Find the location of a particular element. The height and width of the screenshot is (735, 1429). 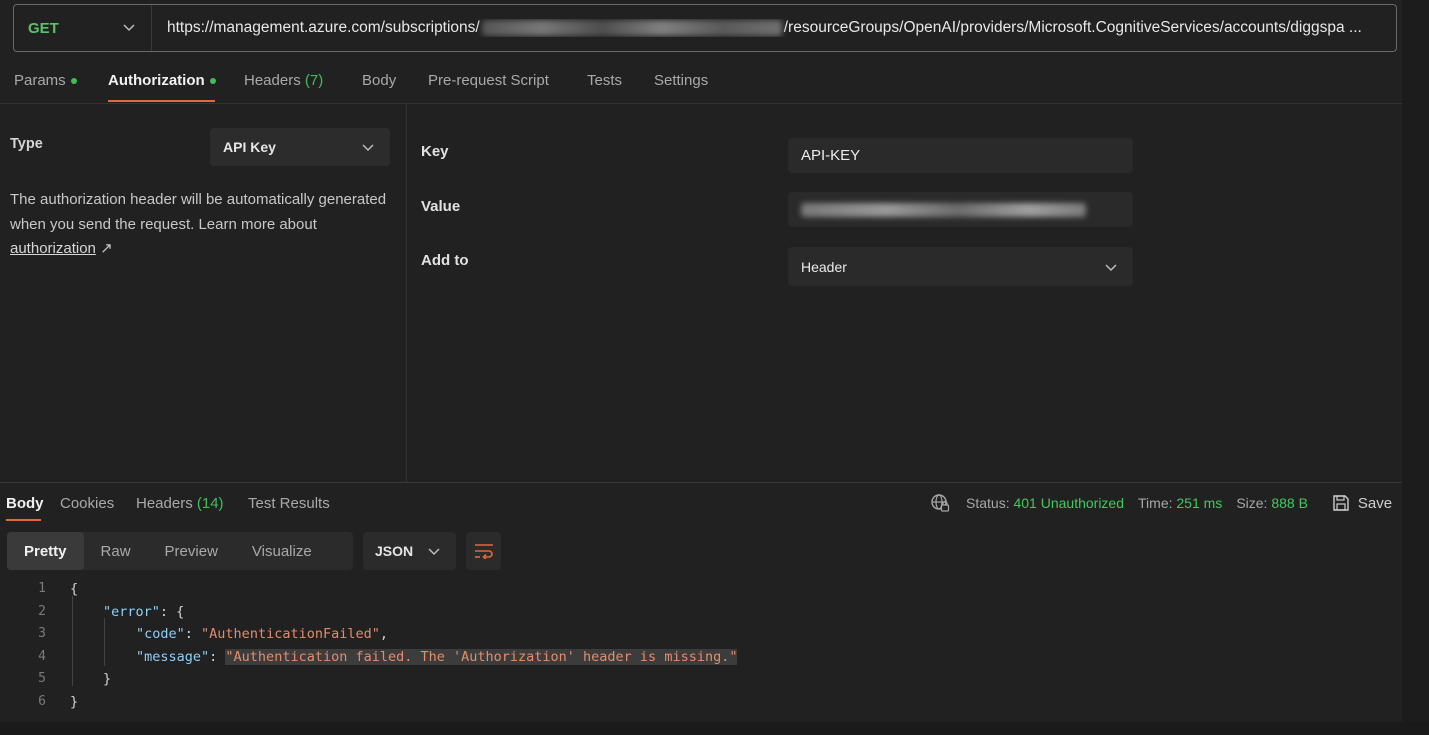

tab-test-results: Test Results is located at coordinates (289, 503).